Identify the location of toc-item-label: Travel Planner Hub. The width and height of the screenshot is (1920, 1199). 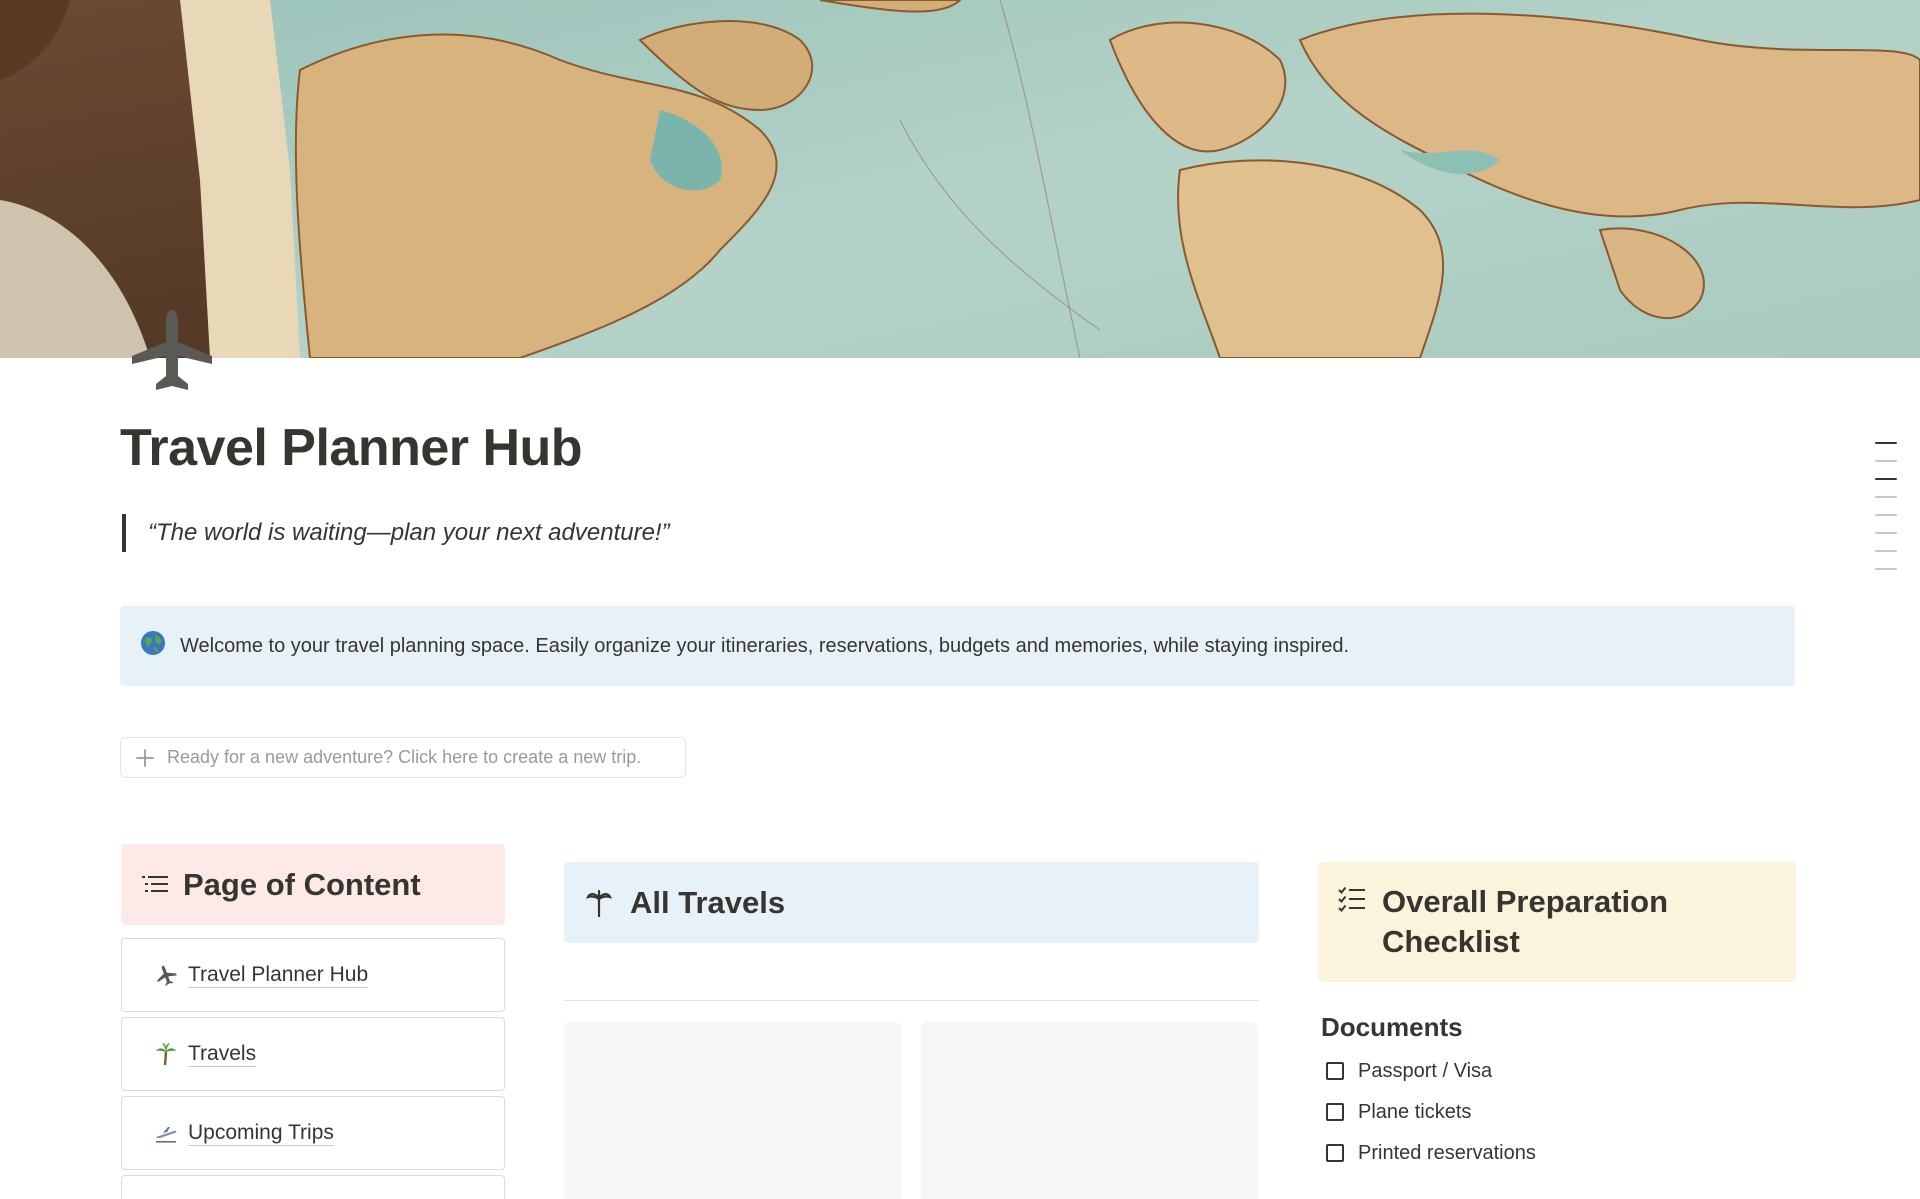
(278, 975).